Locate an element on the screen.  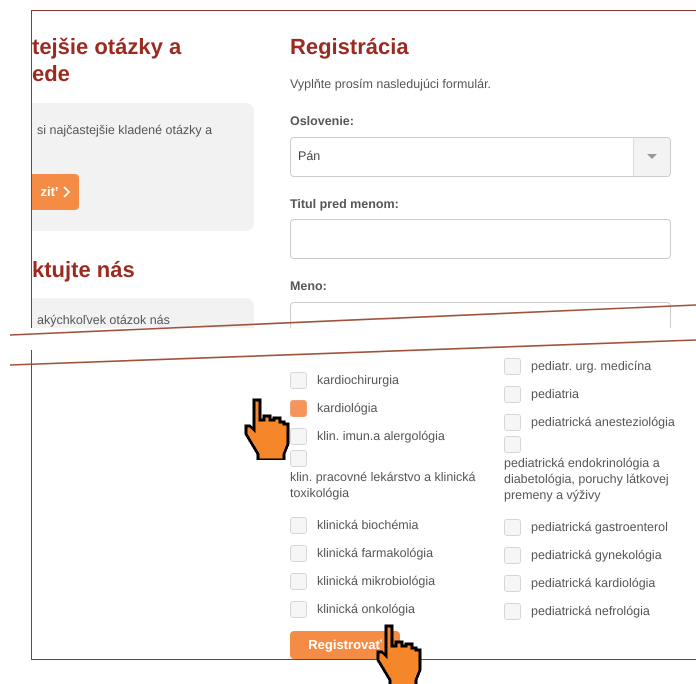
checkbox-label: pediatrická nefrológia is located at coordinates (590, 611).